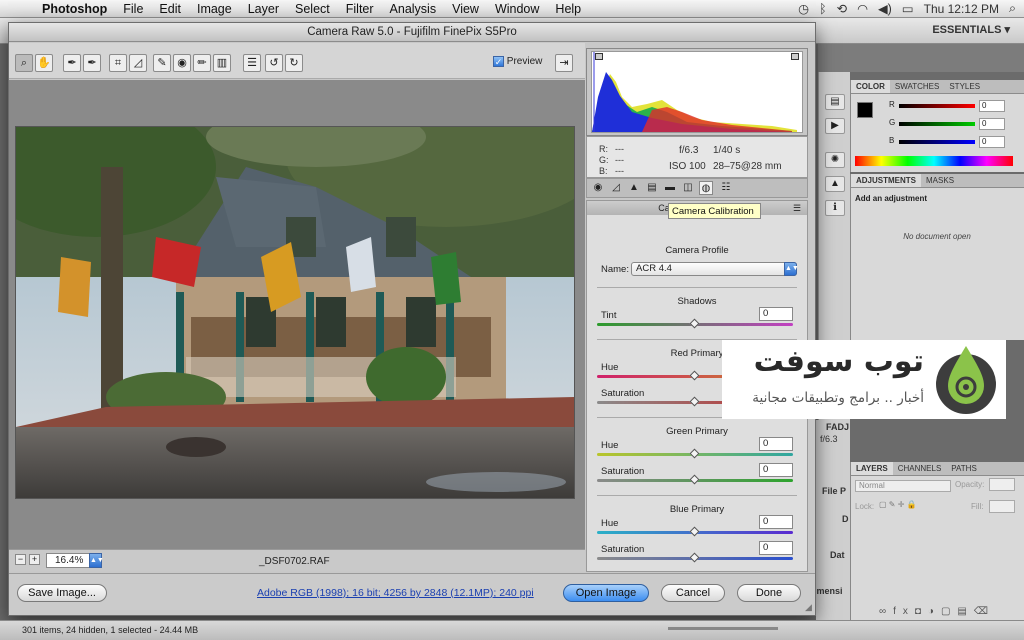 The width and height of the screenshot is (1024, 640). What do you see at coordinates (96, 560) in the screenshot?
I see `zoom-dropdown-icon: ▲▼` at bounding box center [96, 560].